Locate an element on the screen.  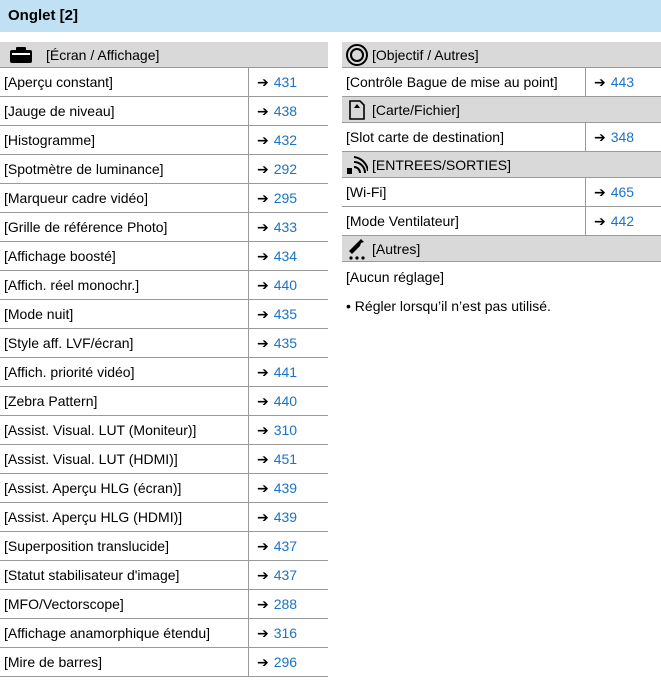
section-header-label: [Objectif / Autres] is located at coordinates (425, 54).